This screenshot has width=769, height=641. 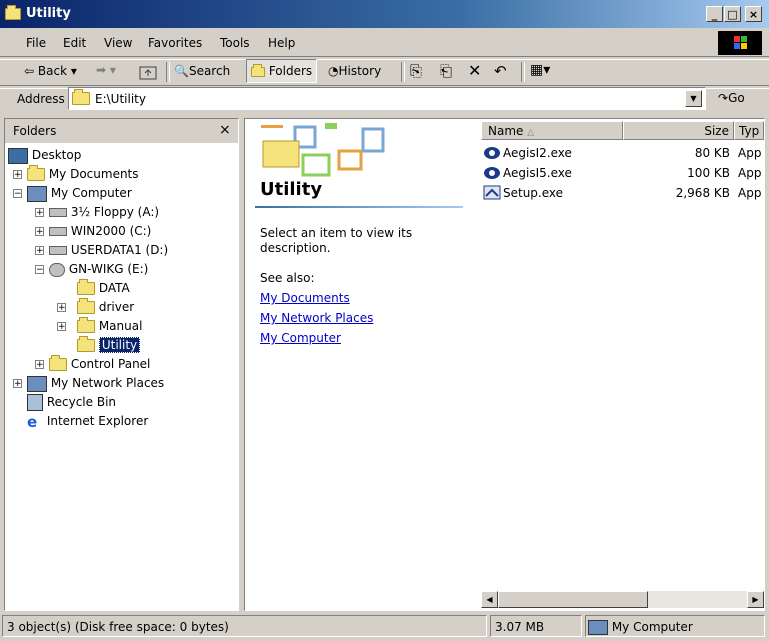 What do you see at coordinates (87, 421) in the screenshot?
I see `tree-item-internet-explorer: e Internet Explorer` at bounding box center [87, 421].